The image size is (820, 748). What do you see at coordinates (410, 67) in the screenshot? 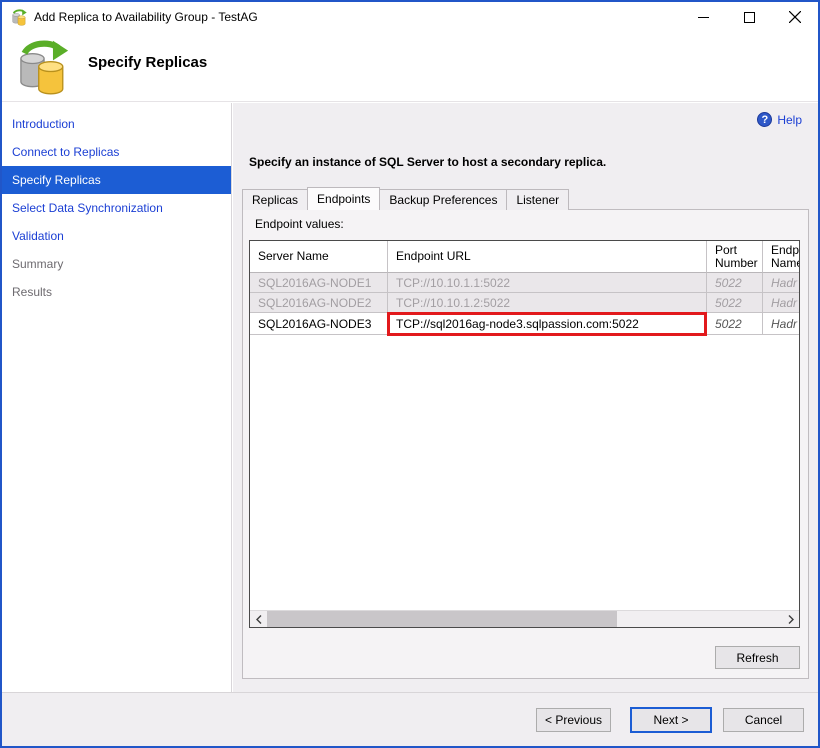
I see `wizard-header: Specify Replicas` at bounding box center [410, 67].